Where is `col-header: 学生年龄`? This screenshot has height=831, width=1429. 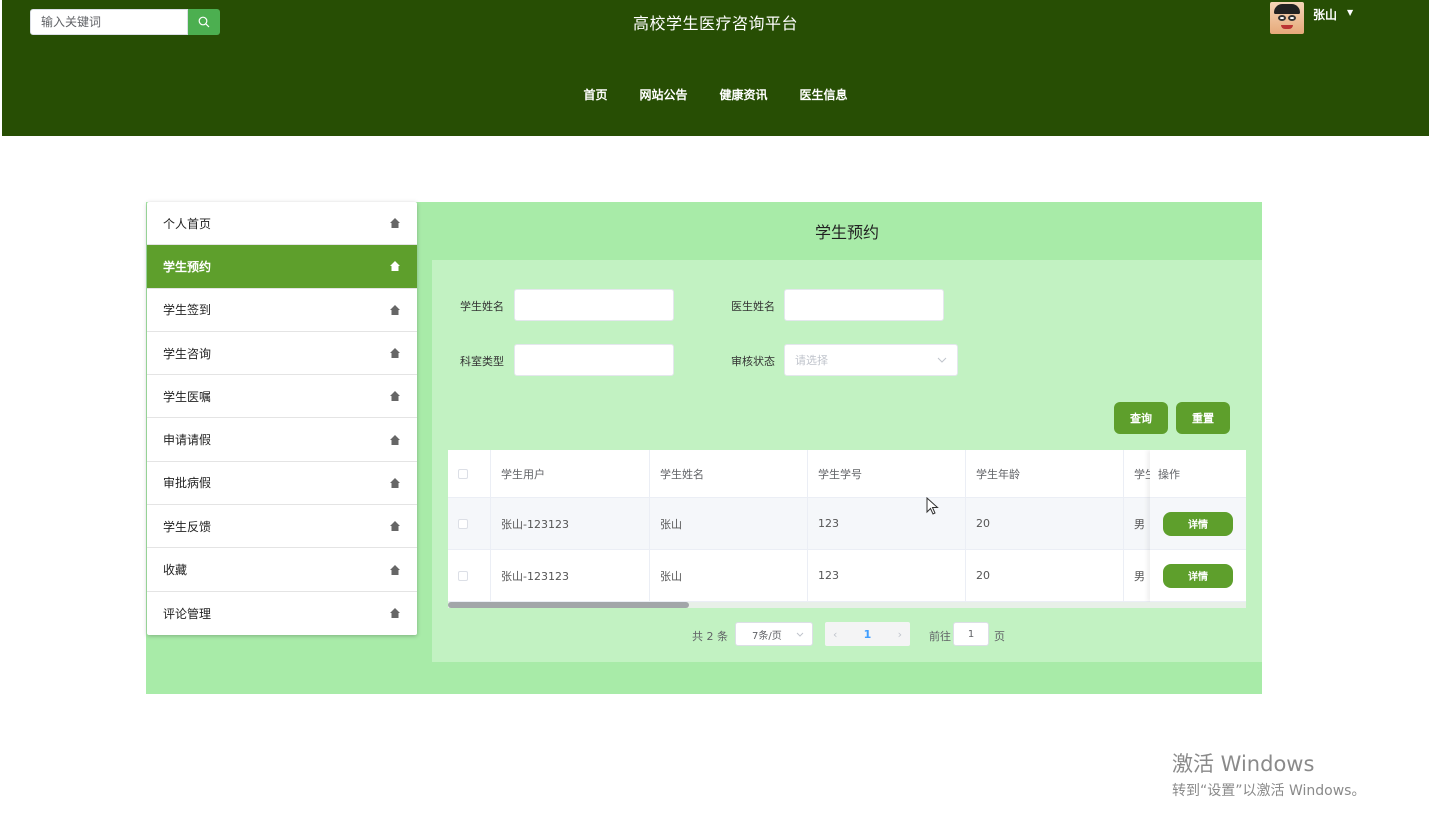
col-header: 学生年龄 is located at coordinates (1045, 473).